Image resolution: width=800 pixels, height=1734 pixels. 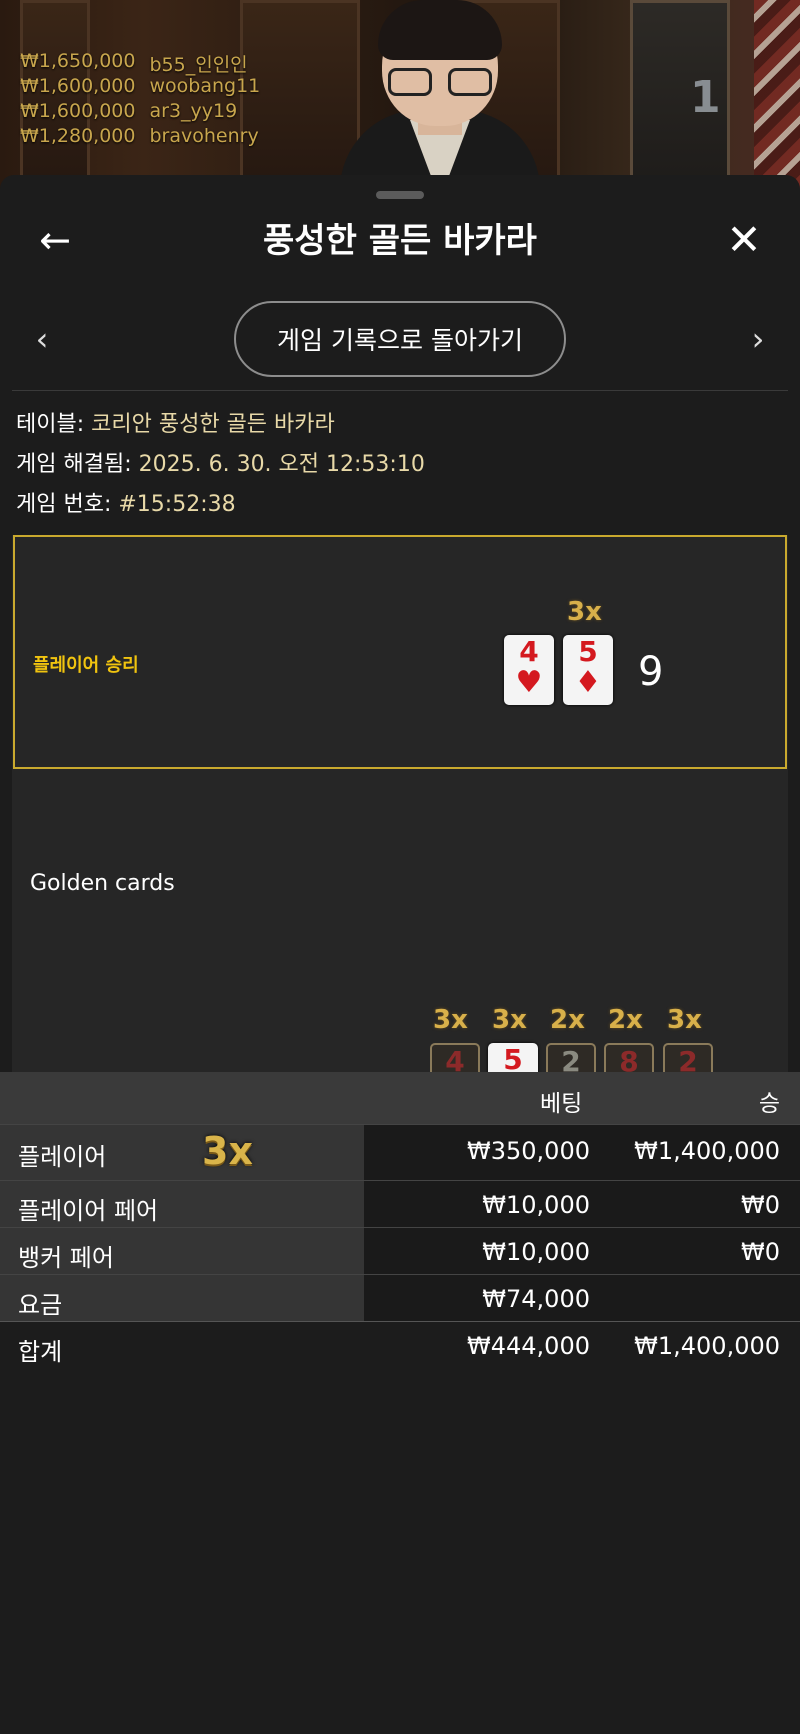 What do you see at coordinates (62, 1157) in the screenshot?
I see `bet-name: 플레이어` at bounding box center [62, 1157].